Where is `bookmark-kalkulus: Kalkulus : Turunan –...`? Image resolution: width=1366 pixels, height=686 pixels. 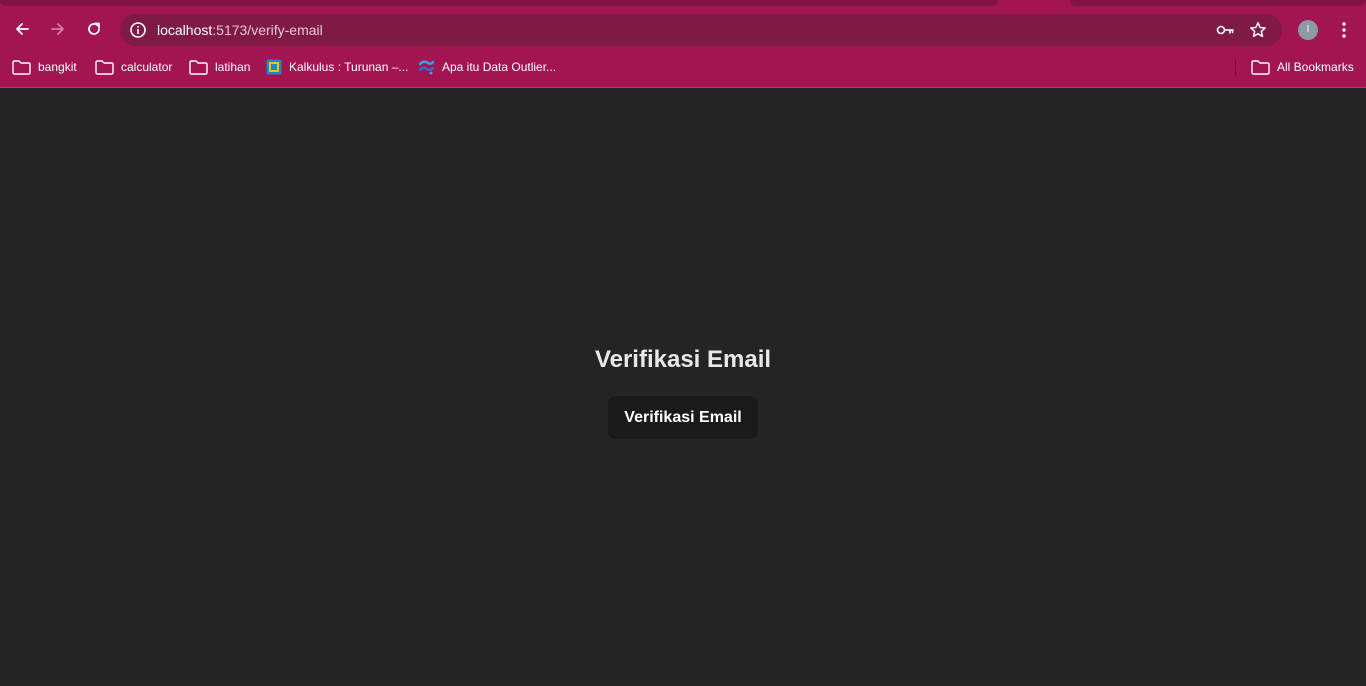
bookmark-kalkulus: Kalkulus : Turunan –... is located at coordinates (337, 67).